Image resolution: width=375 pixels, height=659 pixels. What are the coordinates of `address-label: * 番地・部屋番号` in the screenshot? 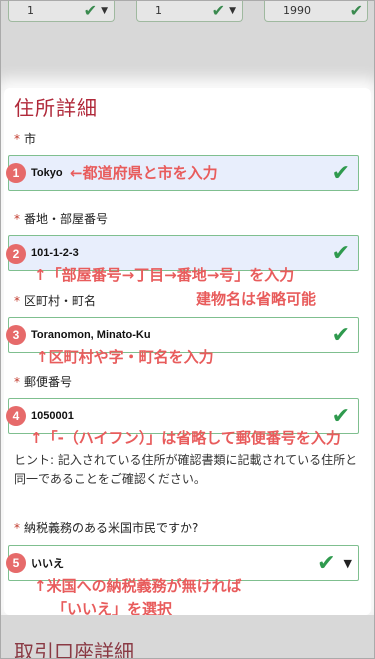 It's located at (61, 218).